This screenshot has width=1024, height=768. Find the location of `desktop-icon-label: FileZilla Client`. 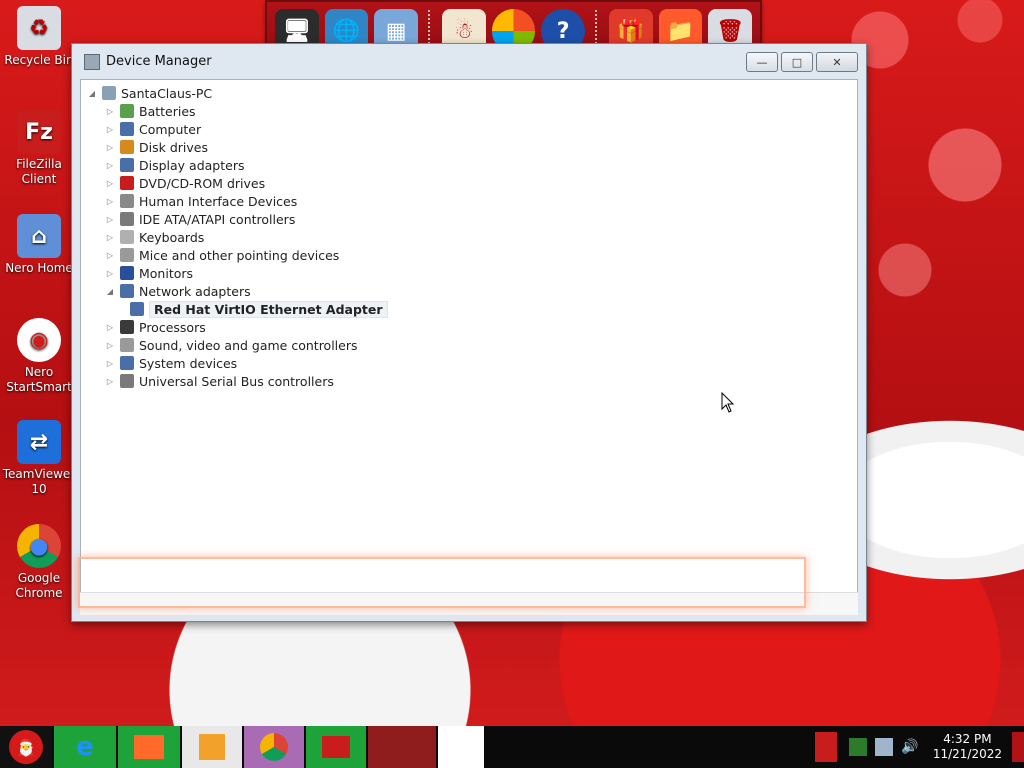

desktop-icon-label: FileZilla Client is located at coordinates (39, 171).